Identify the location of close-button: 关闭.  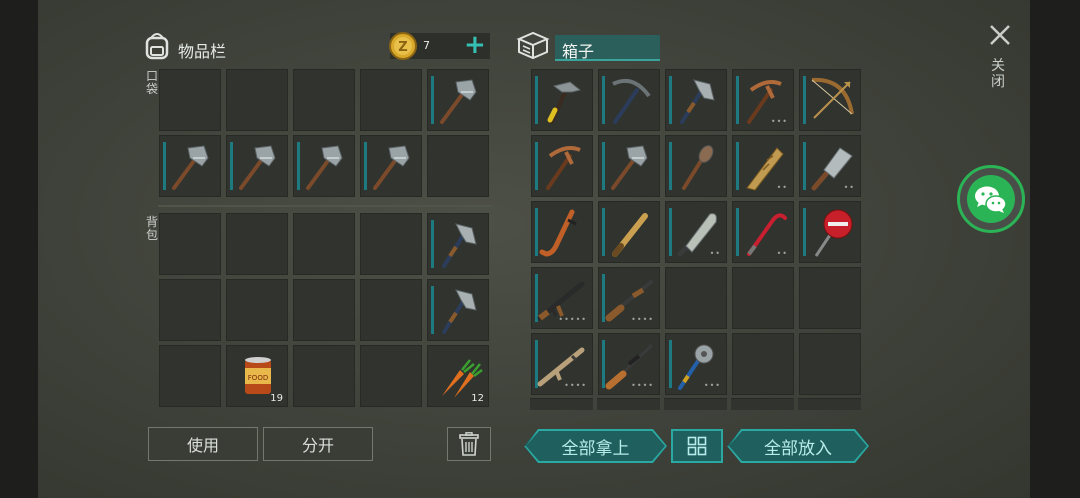
(1000, 62).